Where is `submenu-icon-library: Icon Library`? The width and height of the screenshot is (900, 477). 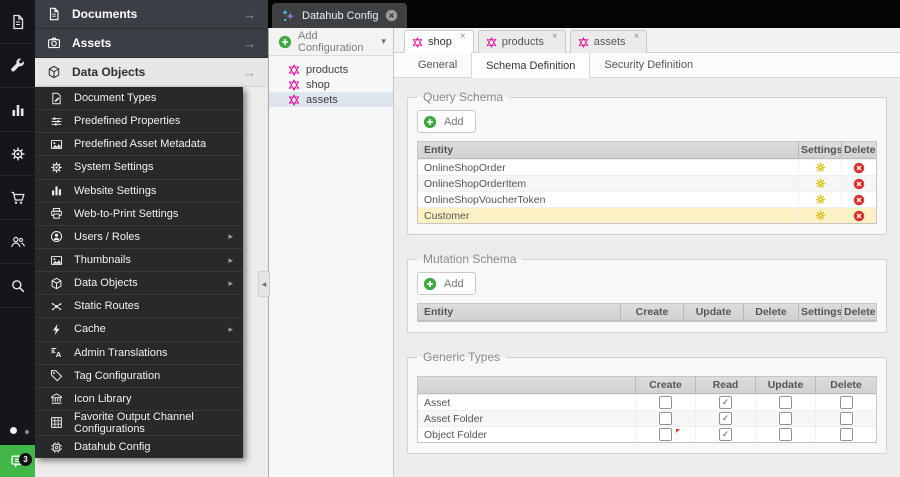 submenu-icon-library: Icon Library is located at coordinates (139, 399).